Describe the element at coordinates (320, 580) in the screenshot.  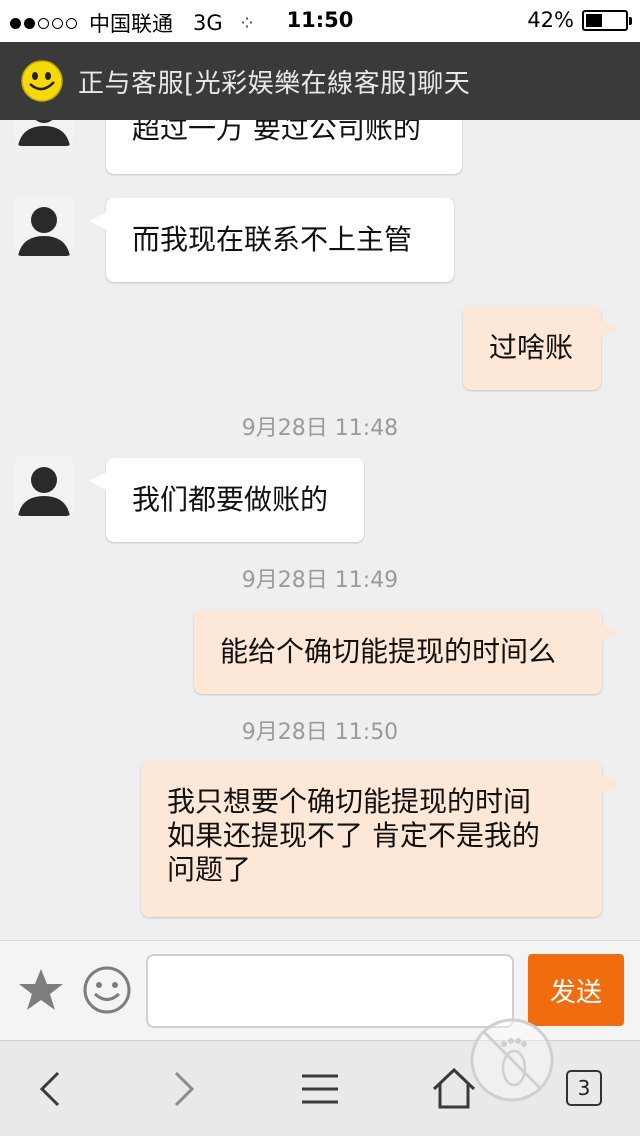
I see `message-timestamp: 9月28日 11:49` at that location.